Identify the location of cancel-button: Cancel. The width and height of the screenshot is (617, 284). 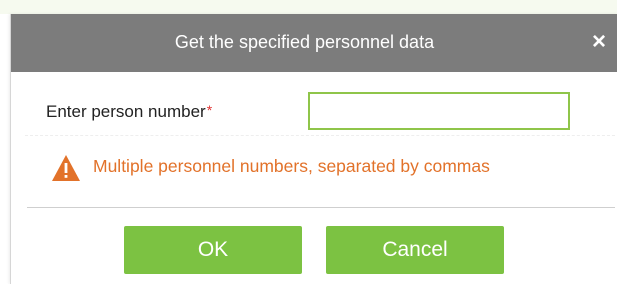
(415, 250).